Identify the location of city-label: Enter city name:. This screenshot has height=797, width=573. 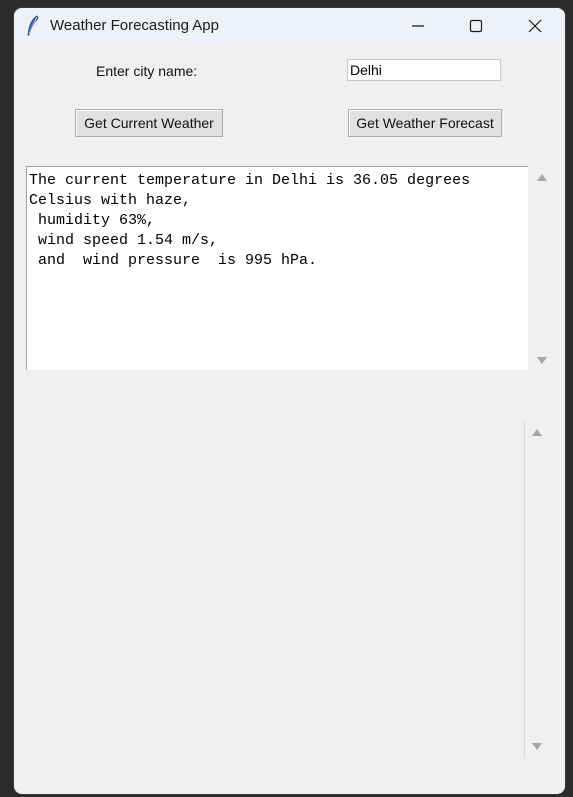
(147, 71).